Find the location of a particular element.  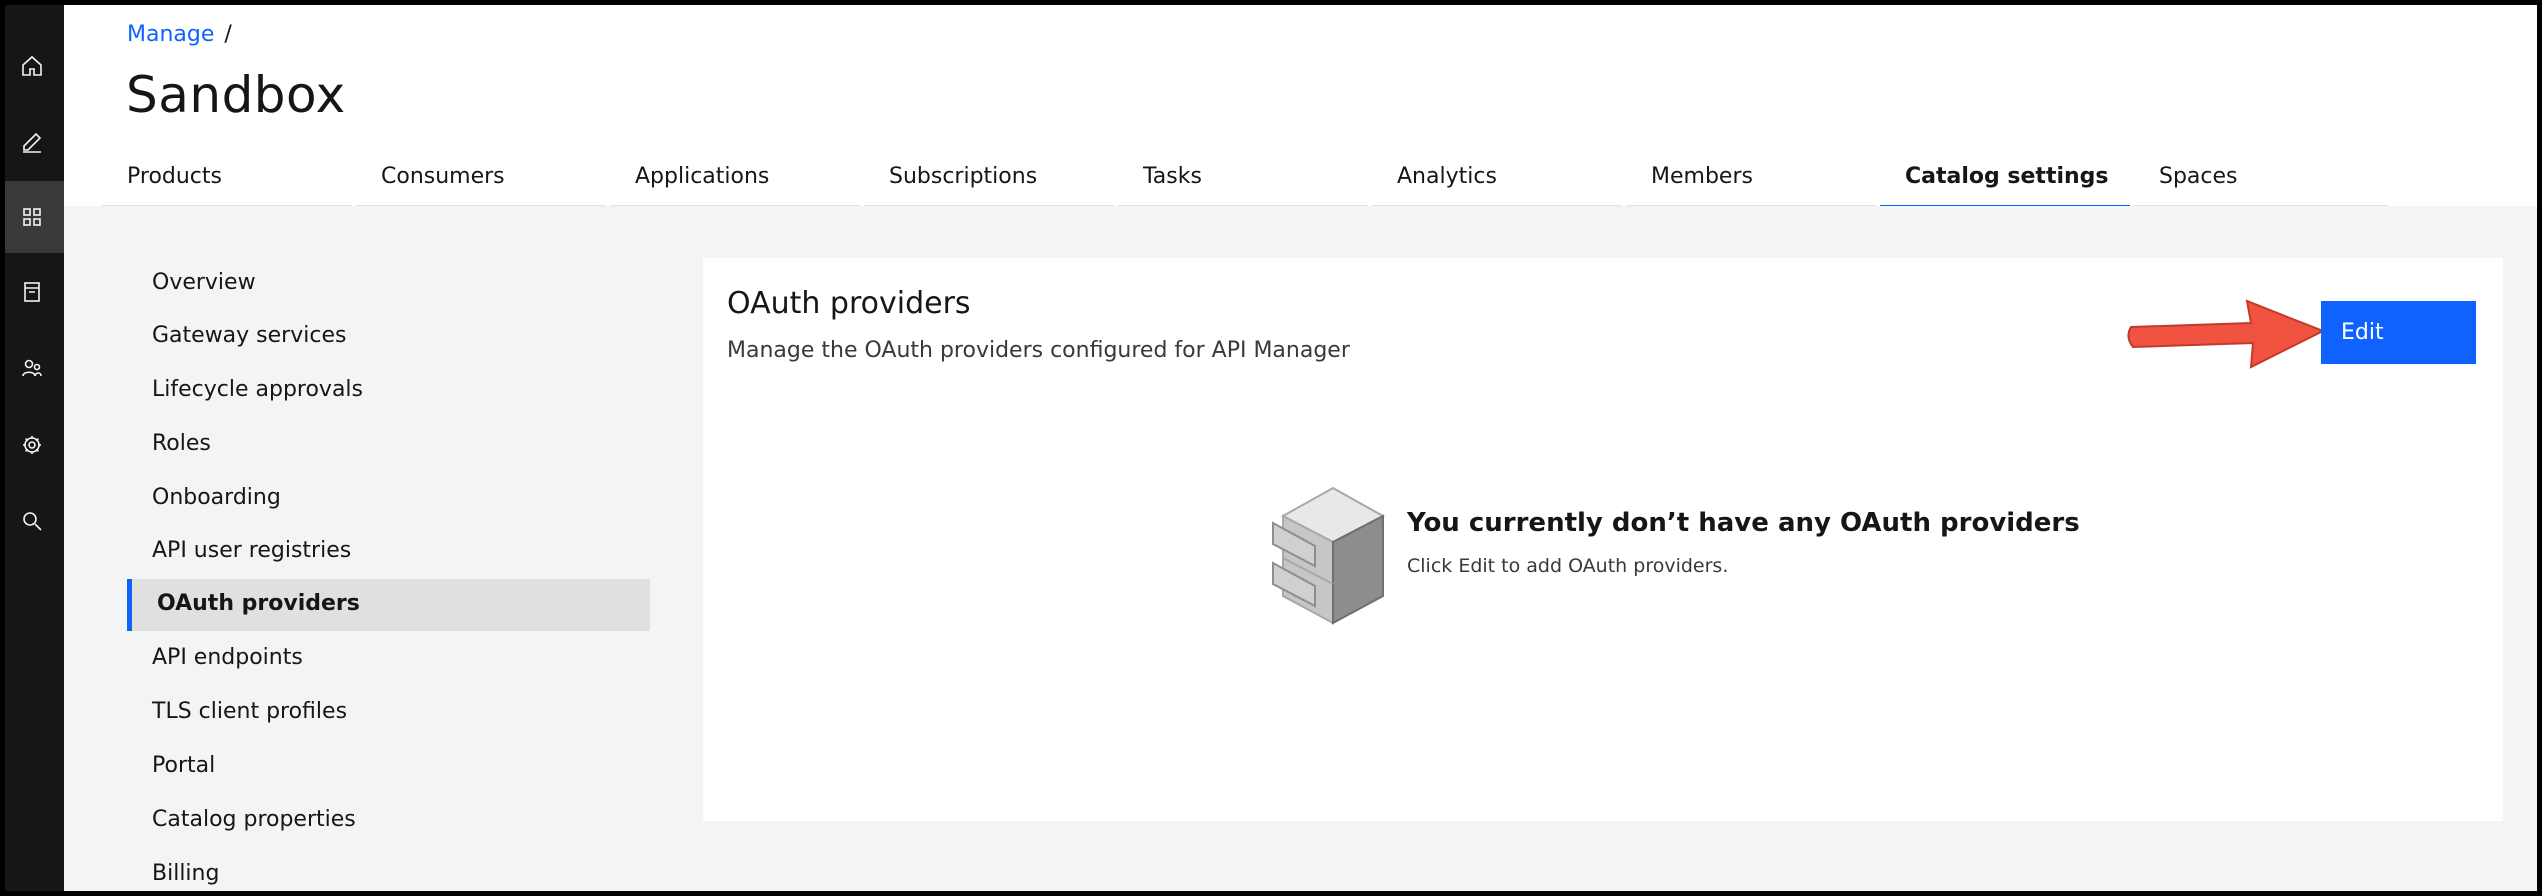

rail-manage is located at coordinates (32, 217).